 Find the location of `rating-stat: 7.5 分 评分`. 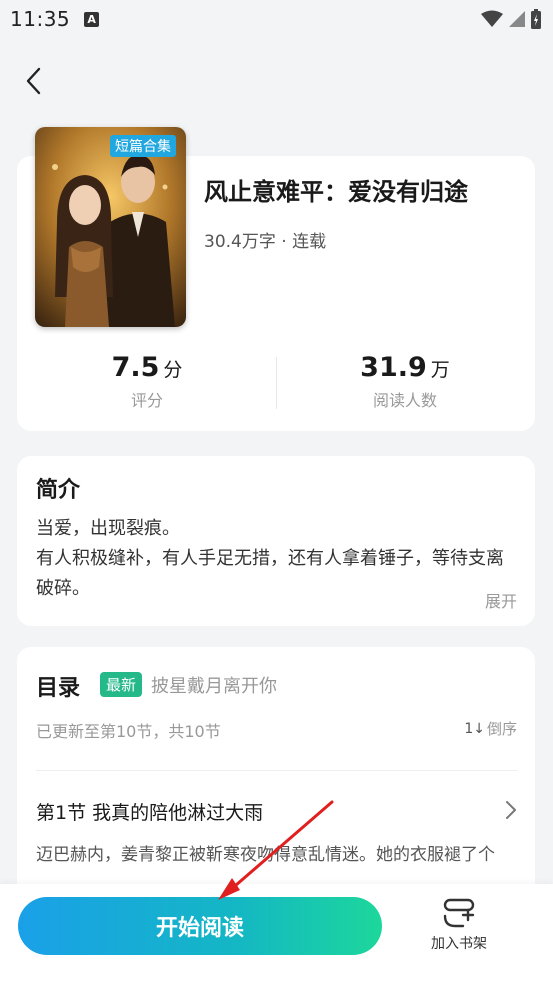

rating-stat: 7.5 分 评分 is located at coordinates (147, 381).